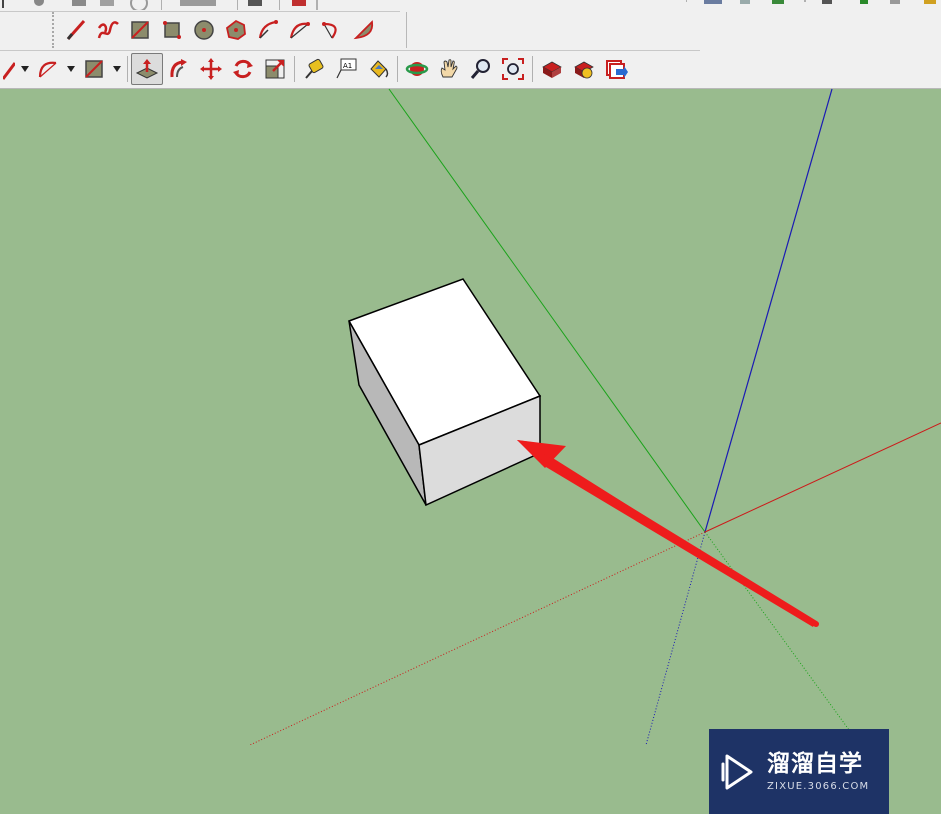 This screenshot has height=814, width=941. What do you see at coordinates (768, 310) in the screenshot?
I see `blue-axis` at bounding box center [768, 310].